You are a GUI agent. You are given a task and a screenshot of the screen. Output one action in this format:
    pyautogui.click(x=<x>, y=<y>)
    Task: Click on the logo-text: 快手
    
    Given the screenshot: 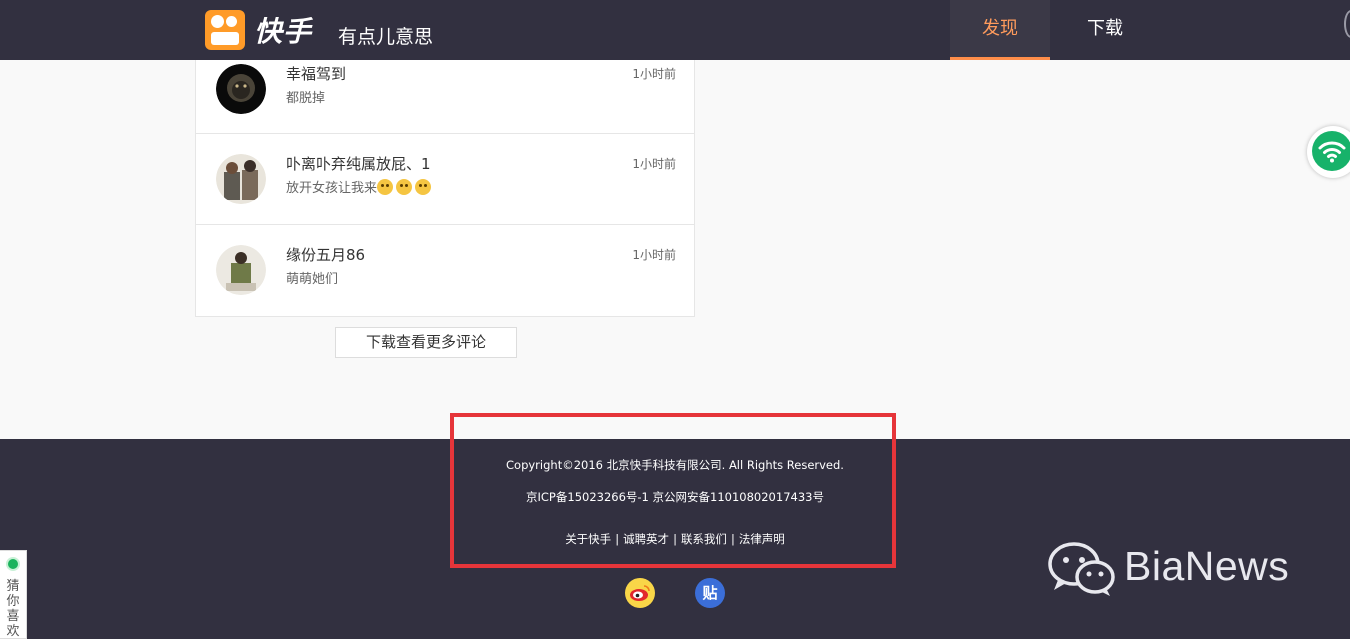 What is the action you would take?
    pyautogui.click(x=283, y=30)
    